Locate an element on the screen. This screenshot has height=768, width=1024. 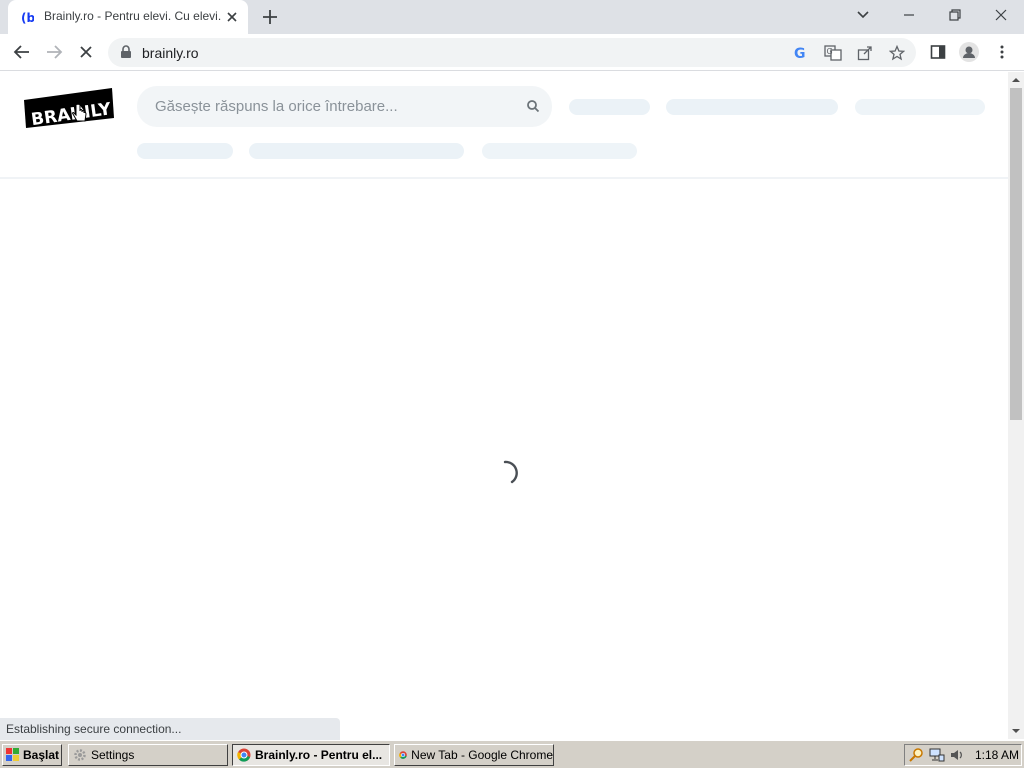
tab-search-icon is located at coordinates (863, 15).